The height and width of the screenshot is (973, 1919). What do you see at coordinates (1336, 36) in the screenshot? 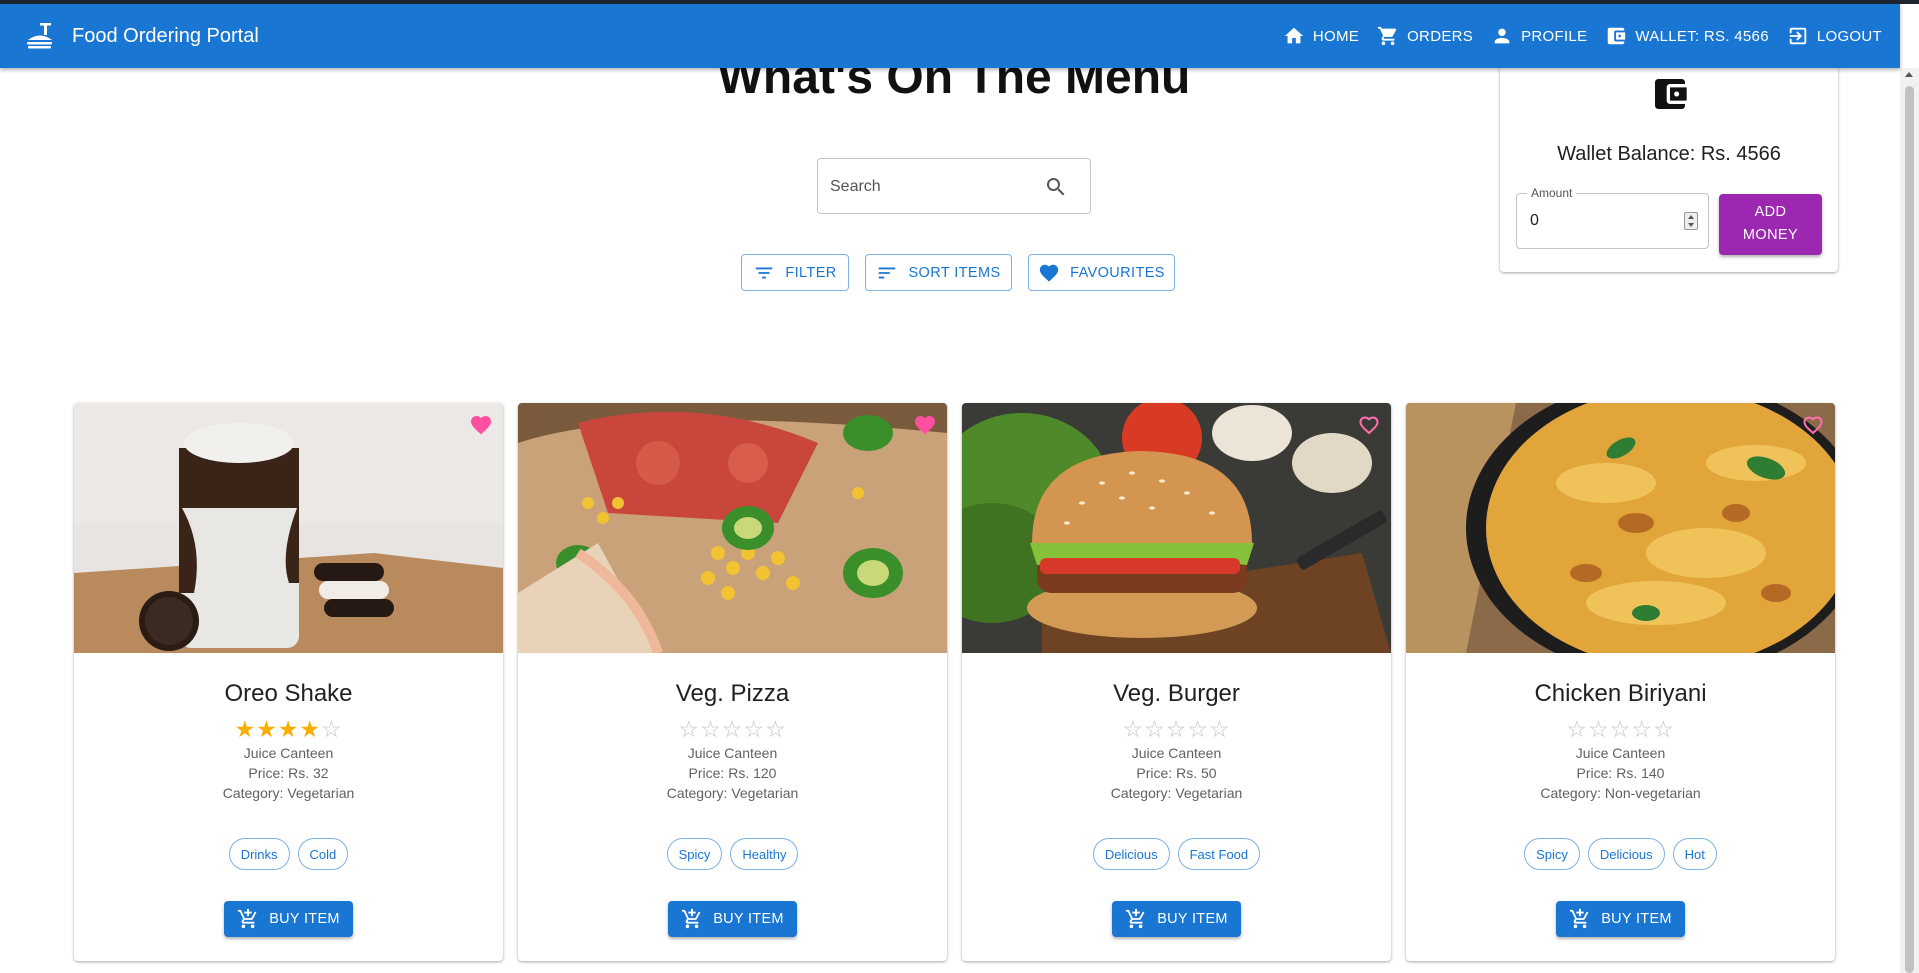
I see `nav-home-label: HOME` at bounding box center [1336, 36].